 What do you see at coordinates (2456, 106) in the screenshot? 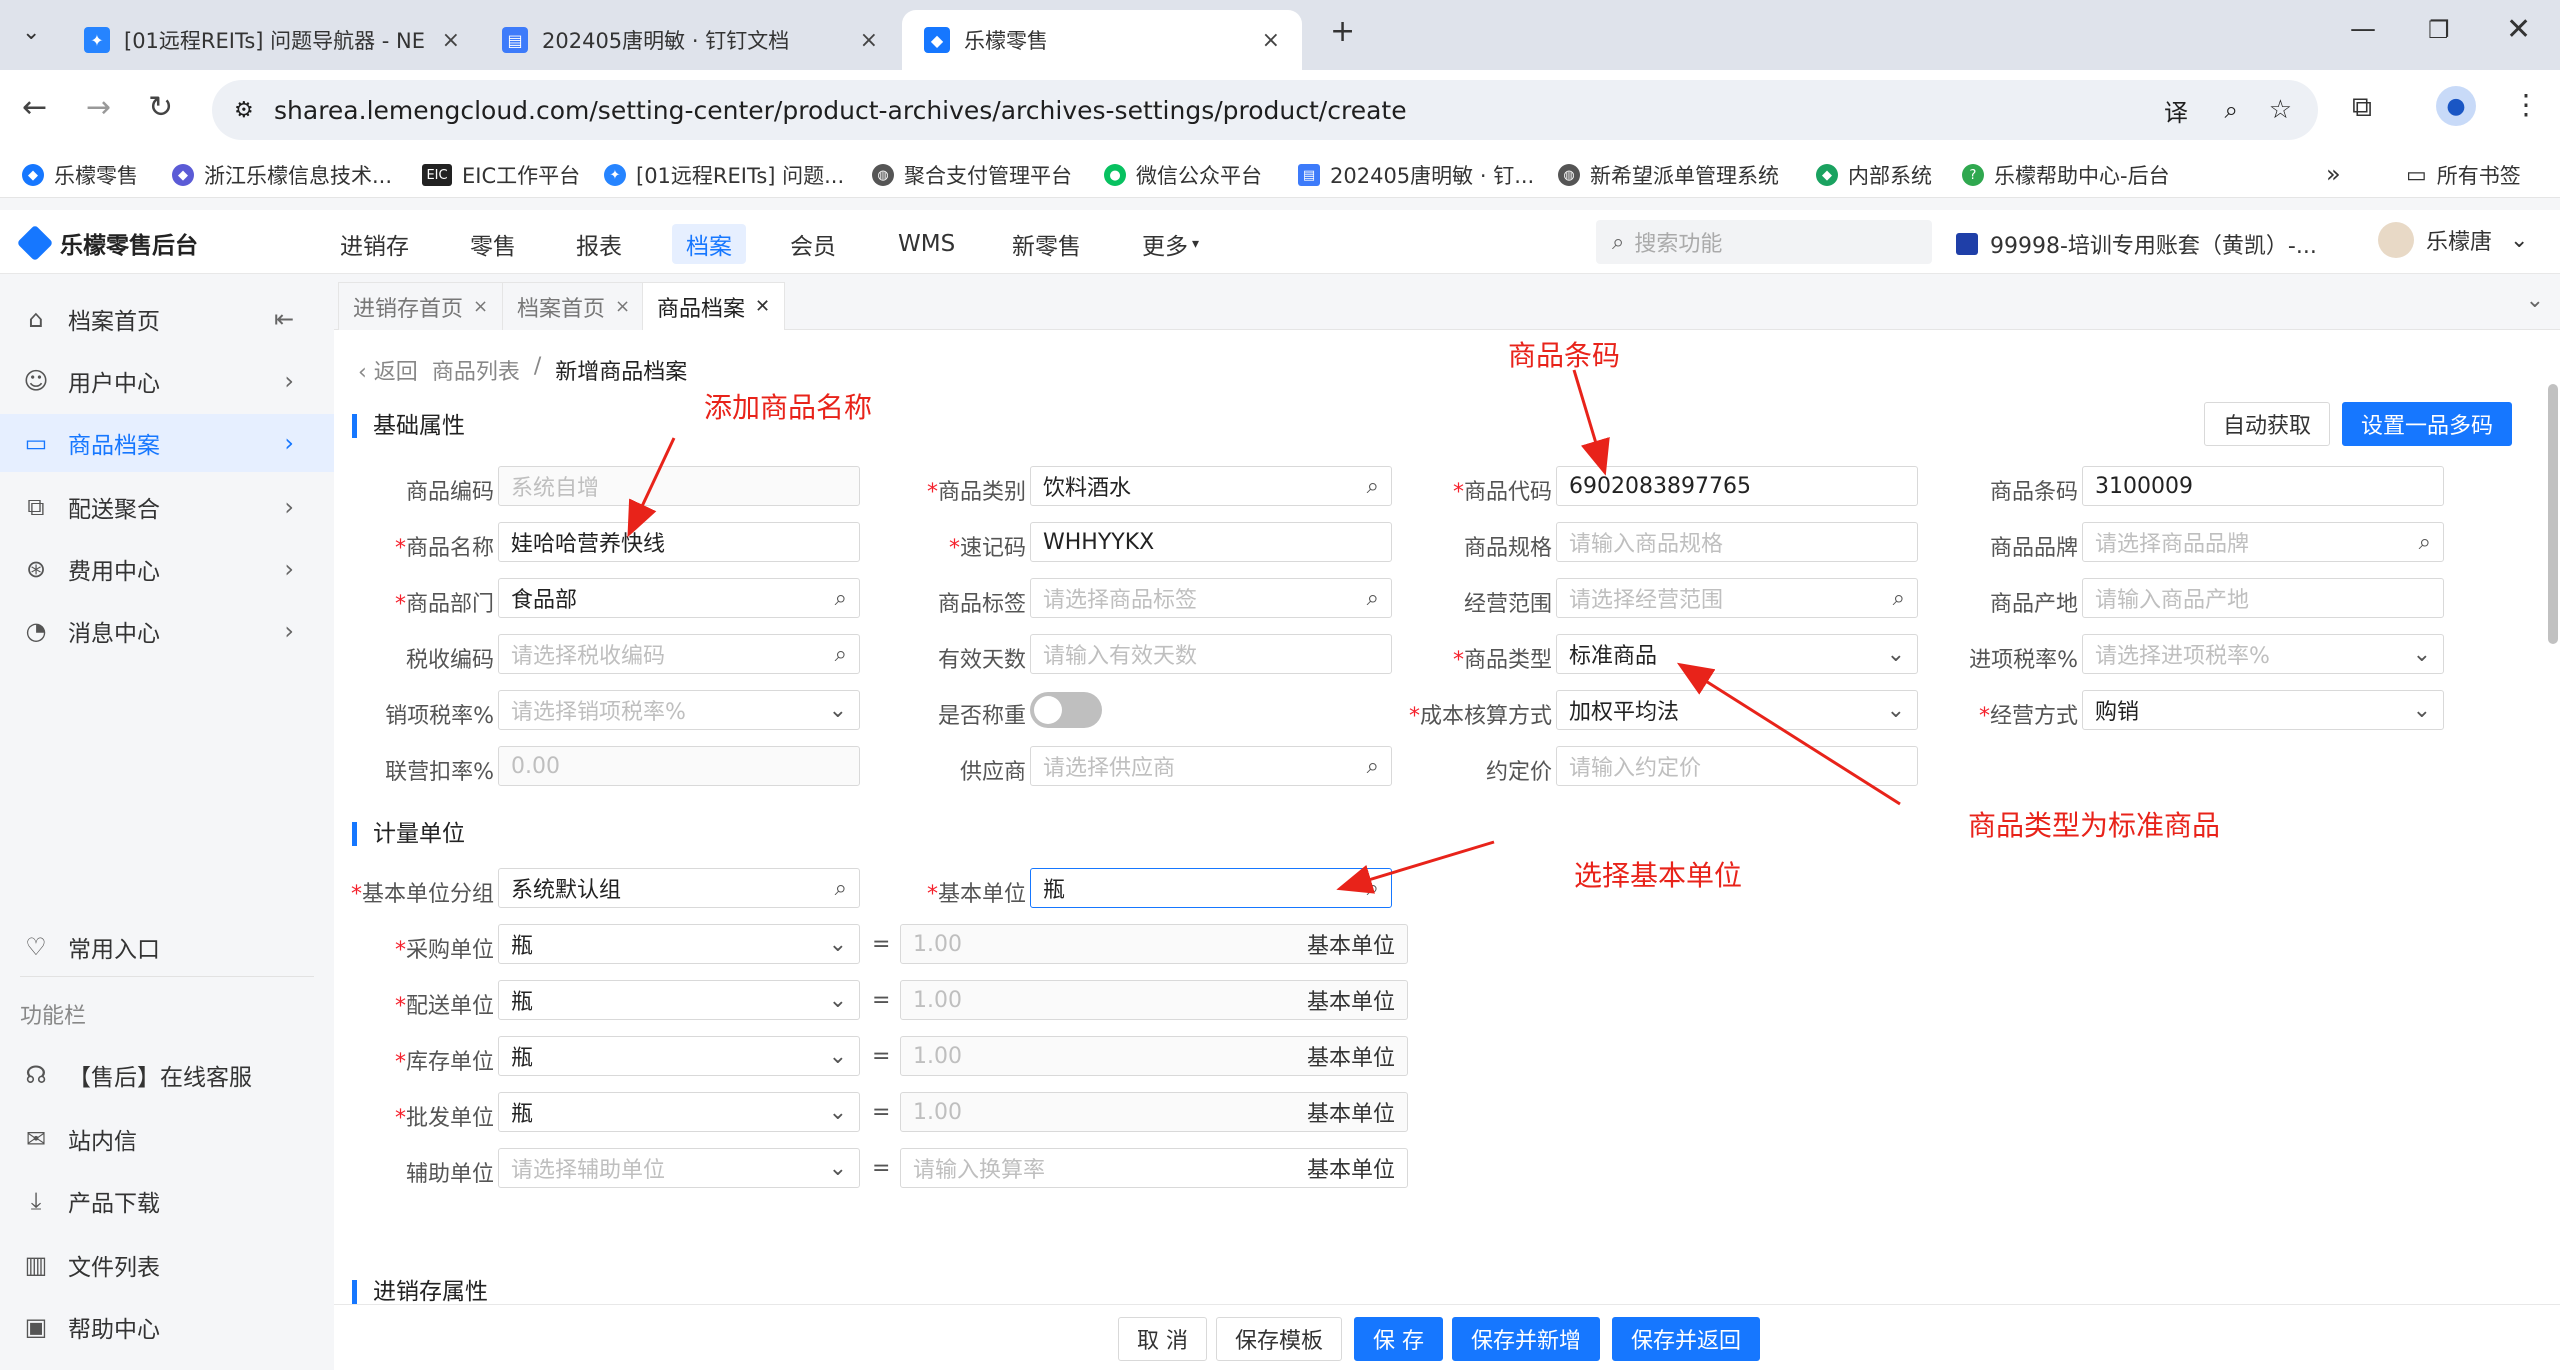
I see `profile-avatar: ●` at bounding box center [2456, 106].